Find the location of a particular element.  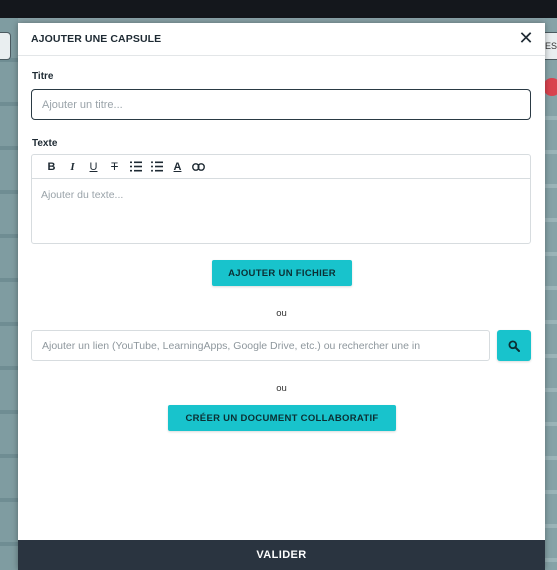

background-badge is located at coordinates (550, 87).